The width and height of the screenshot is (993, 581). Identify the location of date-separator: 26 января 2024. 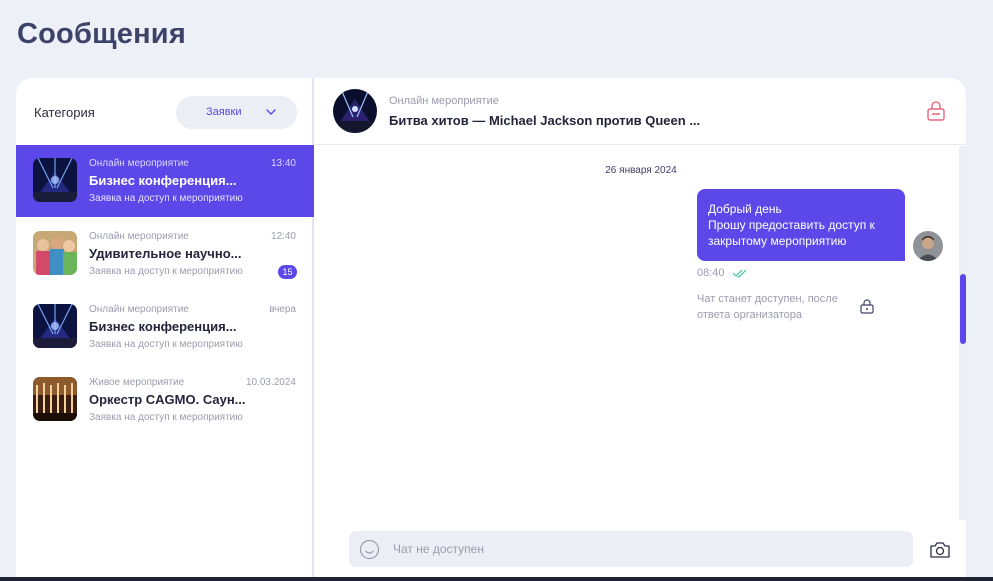
(641, 170).